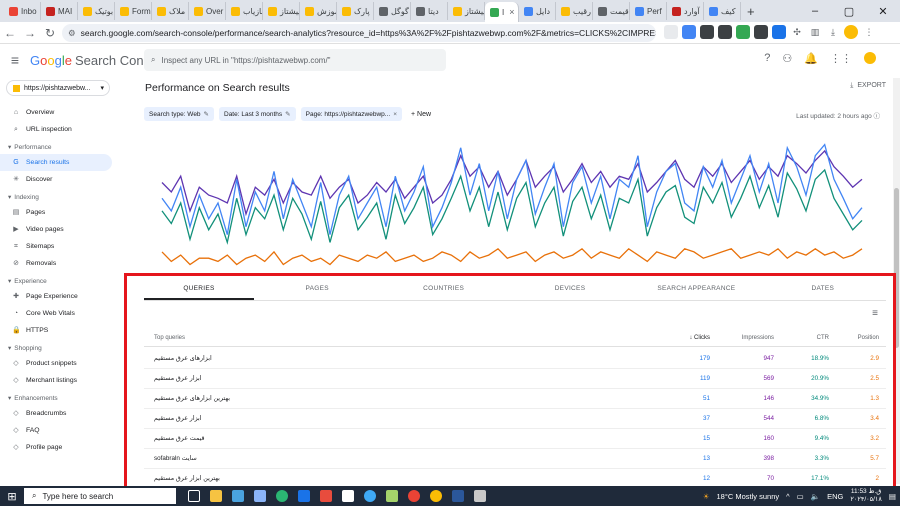  What do you see at coordinates (395, 114) in the screenshot?
I see `close-icon: ×` at bounding box center [395, 114].